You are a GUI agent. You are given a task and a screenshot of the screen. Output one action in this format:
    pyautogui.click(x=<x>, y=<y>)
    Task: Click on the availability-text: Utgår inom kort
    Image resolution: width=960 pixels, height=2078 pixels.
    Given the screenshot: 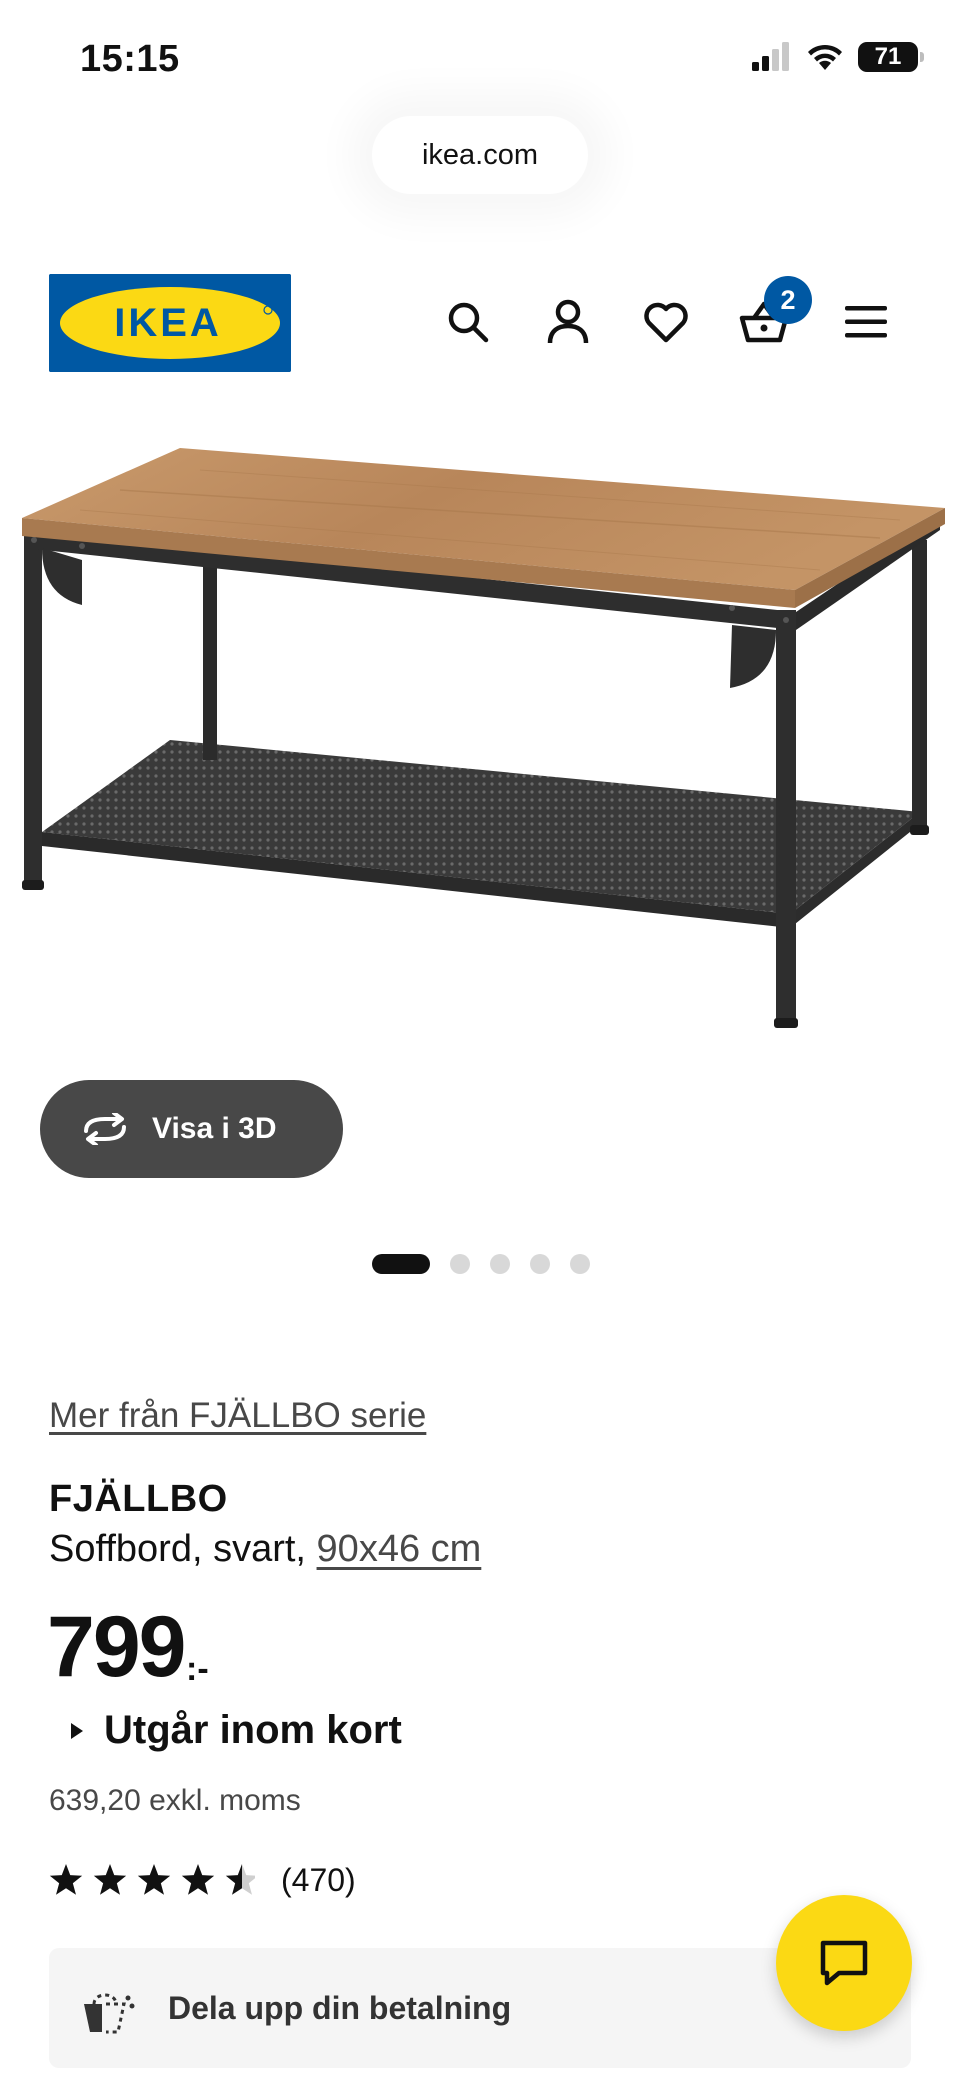 What is the action you would take?
    pyautogui.click(x=253, y=1730)
    